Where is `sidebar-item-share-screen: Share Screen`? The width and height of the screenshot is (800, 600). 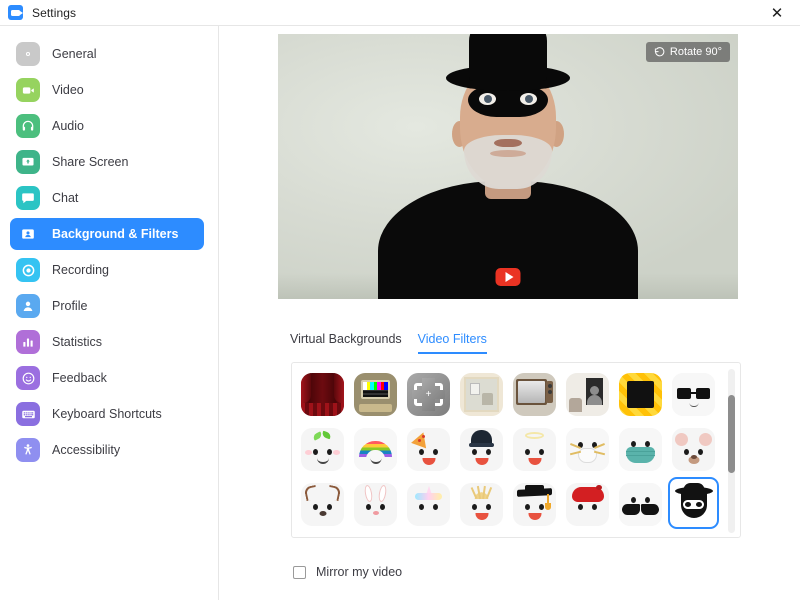 sidebar-item-share-screen: Share Screen is located at coordinates (107, 162).